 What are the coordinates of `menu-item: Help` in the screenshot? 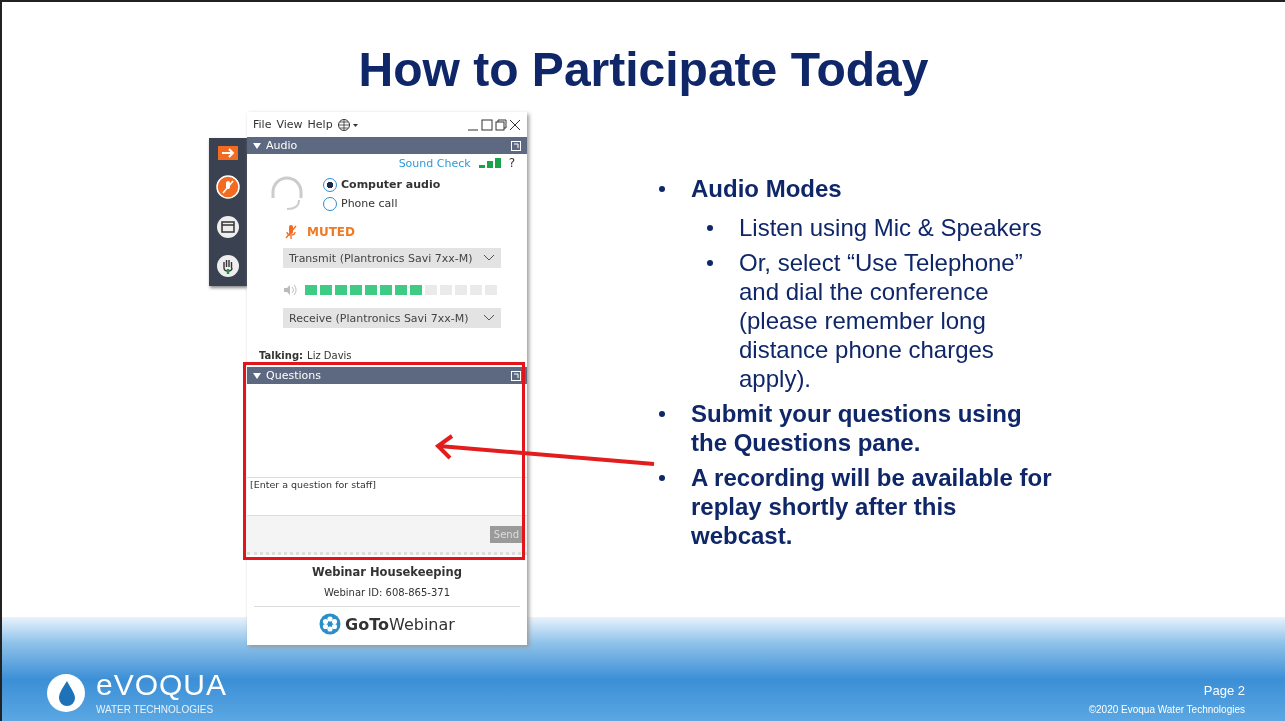 It's located at (320, 124).